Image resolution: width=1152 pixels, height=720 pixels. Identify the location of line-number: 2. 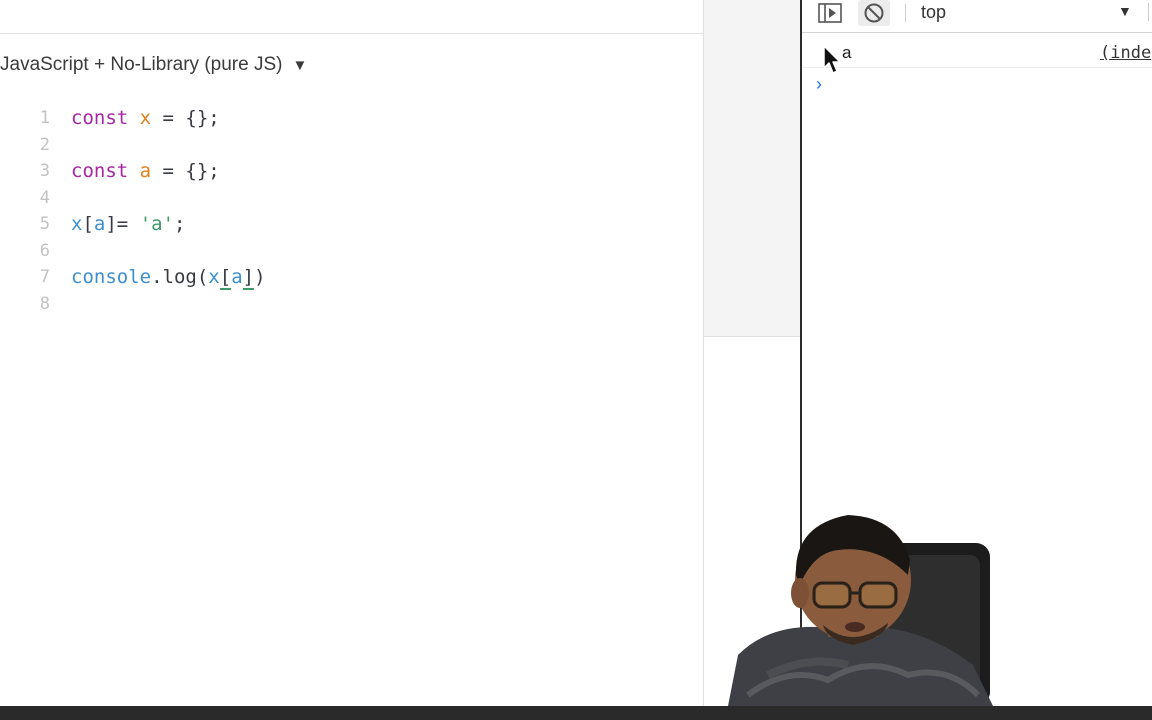
(44, 144).